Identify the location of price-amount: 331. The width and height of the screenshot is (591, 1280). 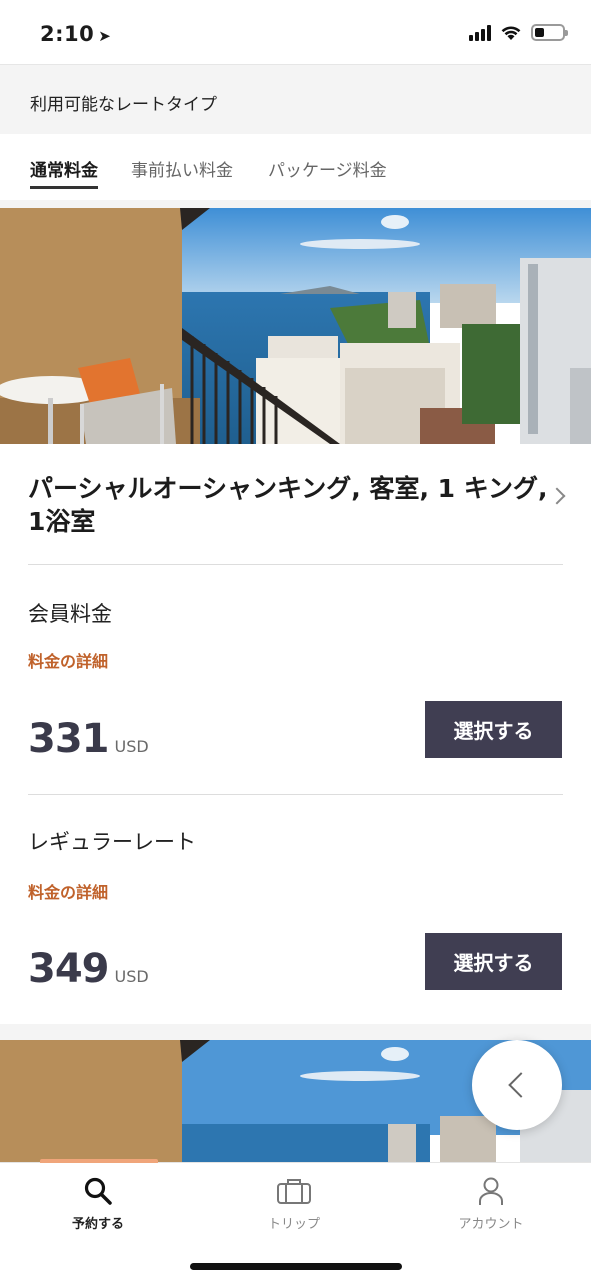
(68, 739).